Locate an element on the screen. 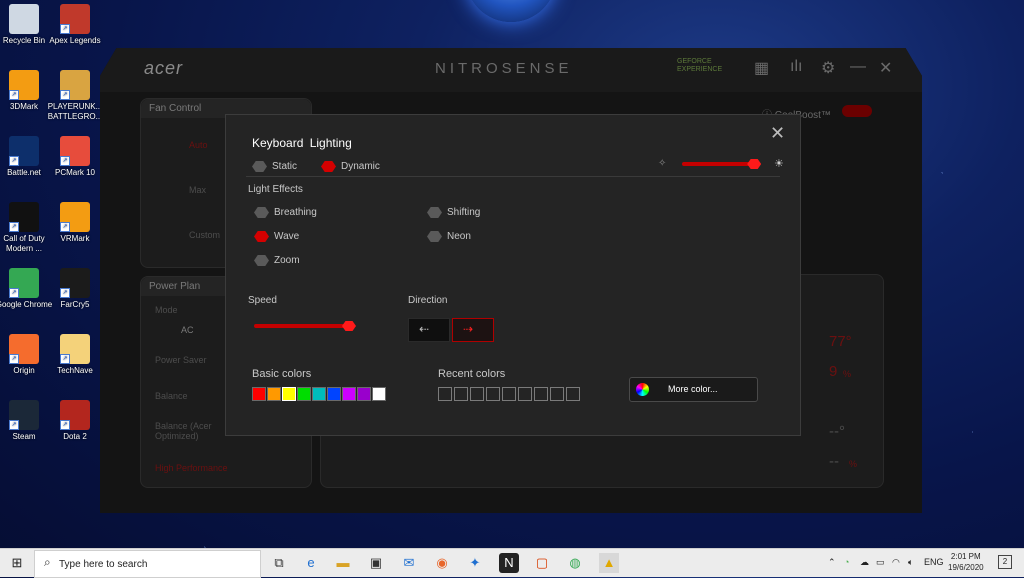  close-icon: ✕ is located at coordinates (885, 68).